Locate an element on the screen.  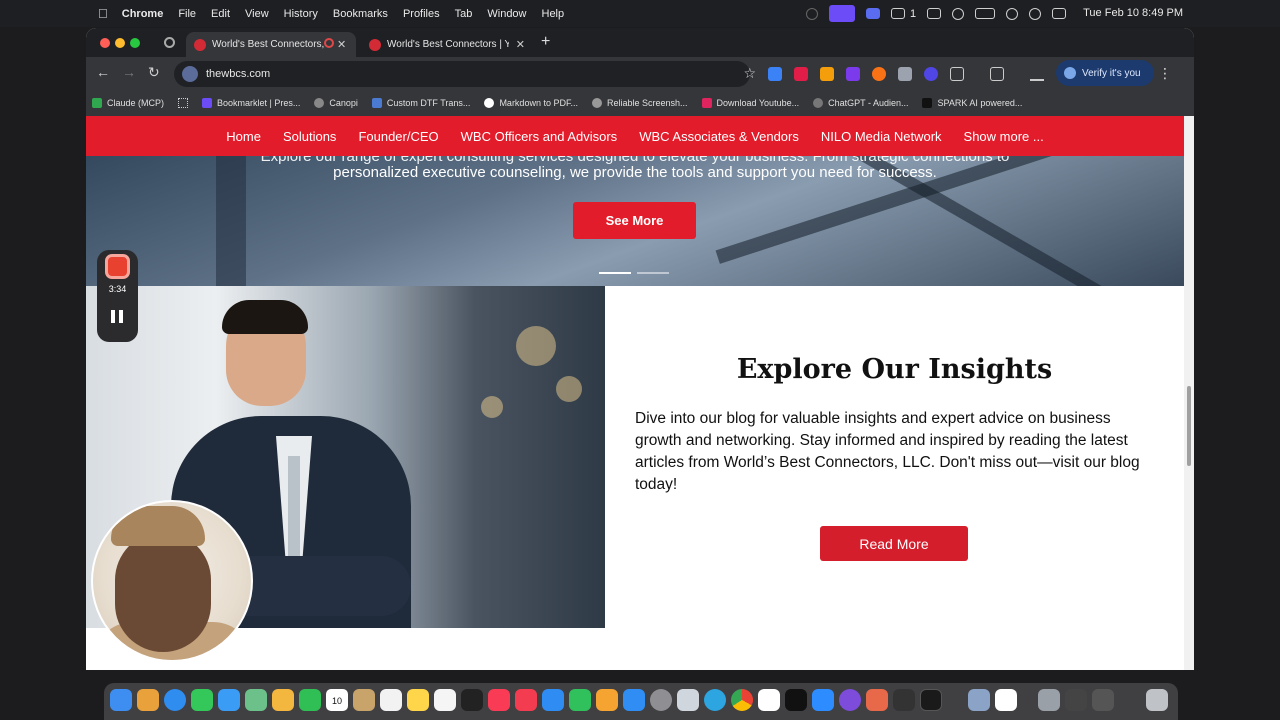
minimize-window-button is located at coordinates (120, 43).